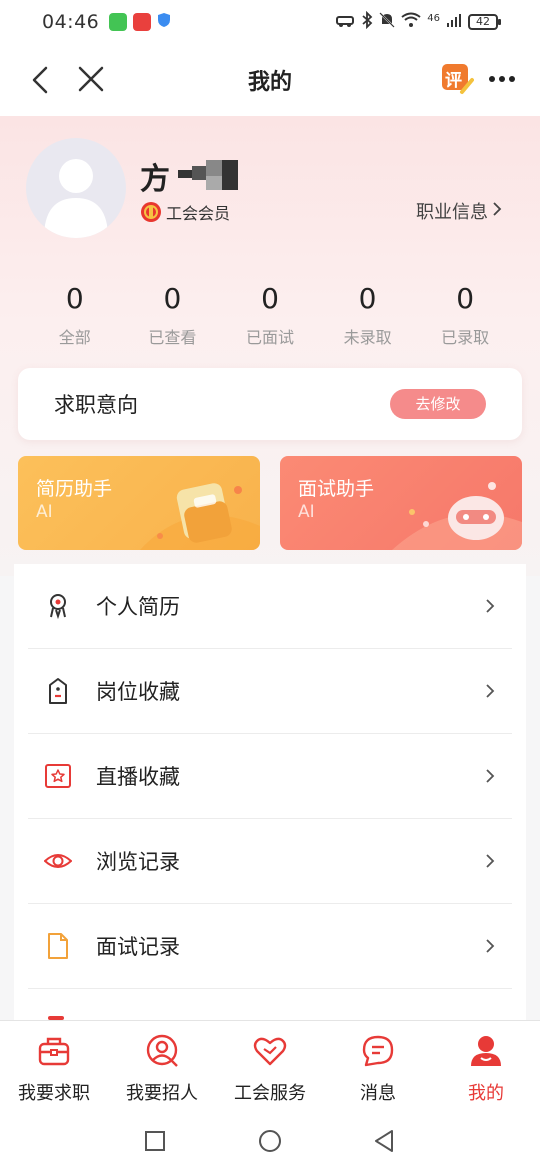  What do you see at coordinates (54, 1093) in the screenshot?
I see `tab-label: 我要求职` at bounding box center [54, 1093].